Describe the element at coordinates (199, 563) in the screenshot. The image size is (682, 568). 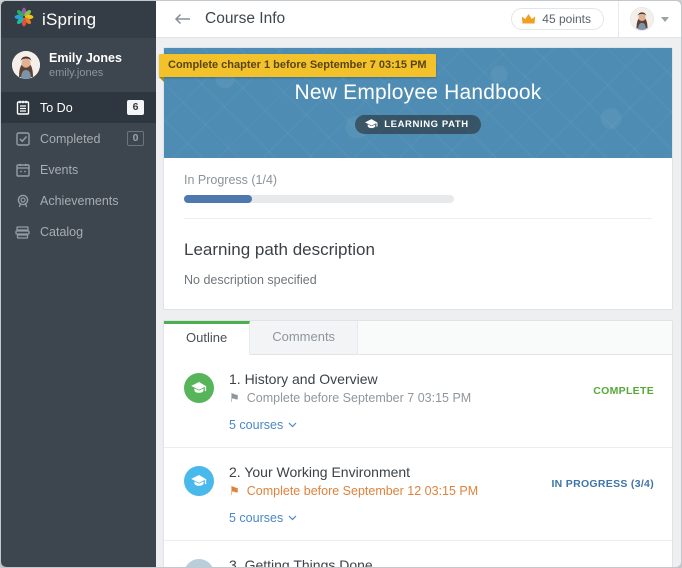
I see `chapter-notstarted-icon` at that location.